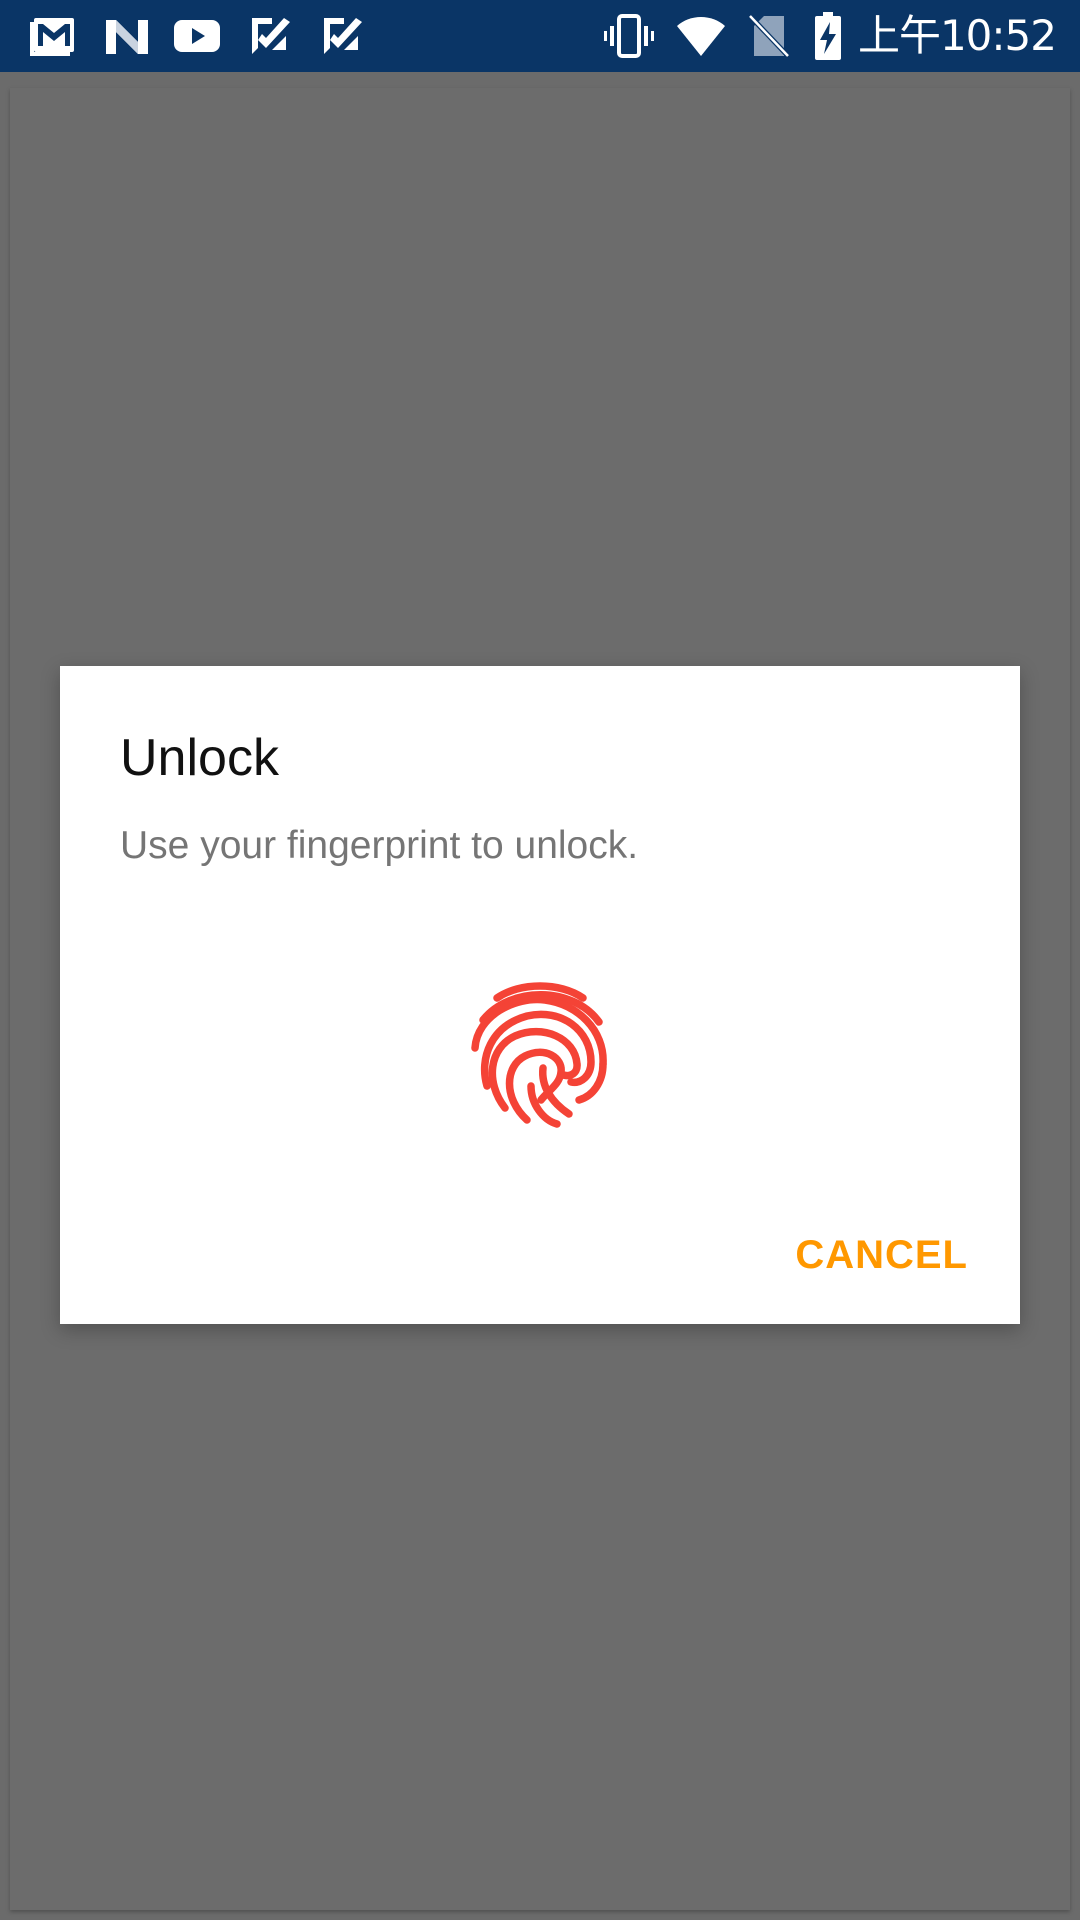  I want to click on cancel-button: CANCEL, so click(881, 1255).